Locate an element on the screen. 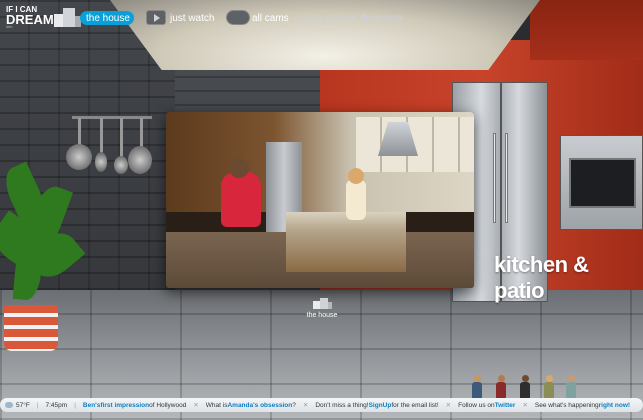  nav-all-cams-label: all cams is located at coordinates (270, 18).